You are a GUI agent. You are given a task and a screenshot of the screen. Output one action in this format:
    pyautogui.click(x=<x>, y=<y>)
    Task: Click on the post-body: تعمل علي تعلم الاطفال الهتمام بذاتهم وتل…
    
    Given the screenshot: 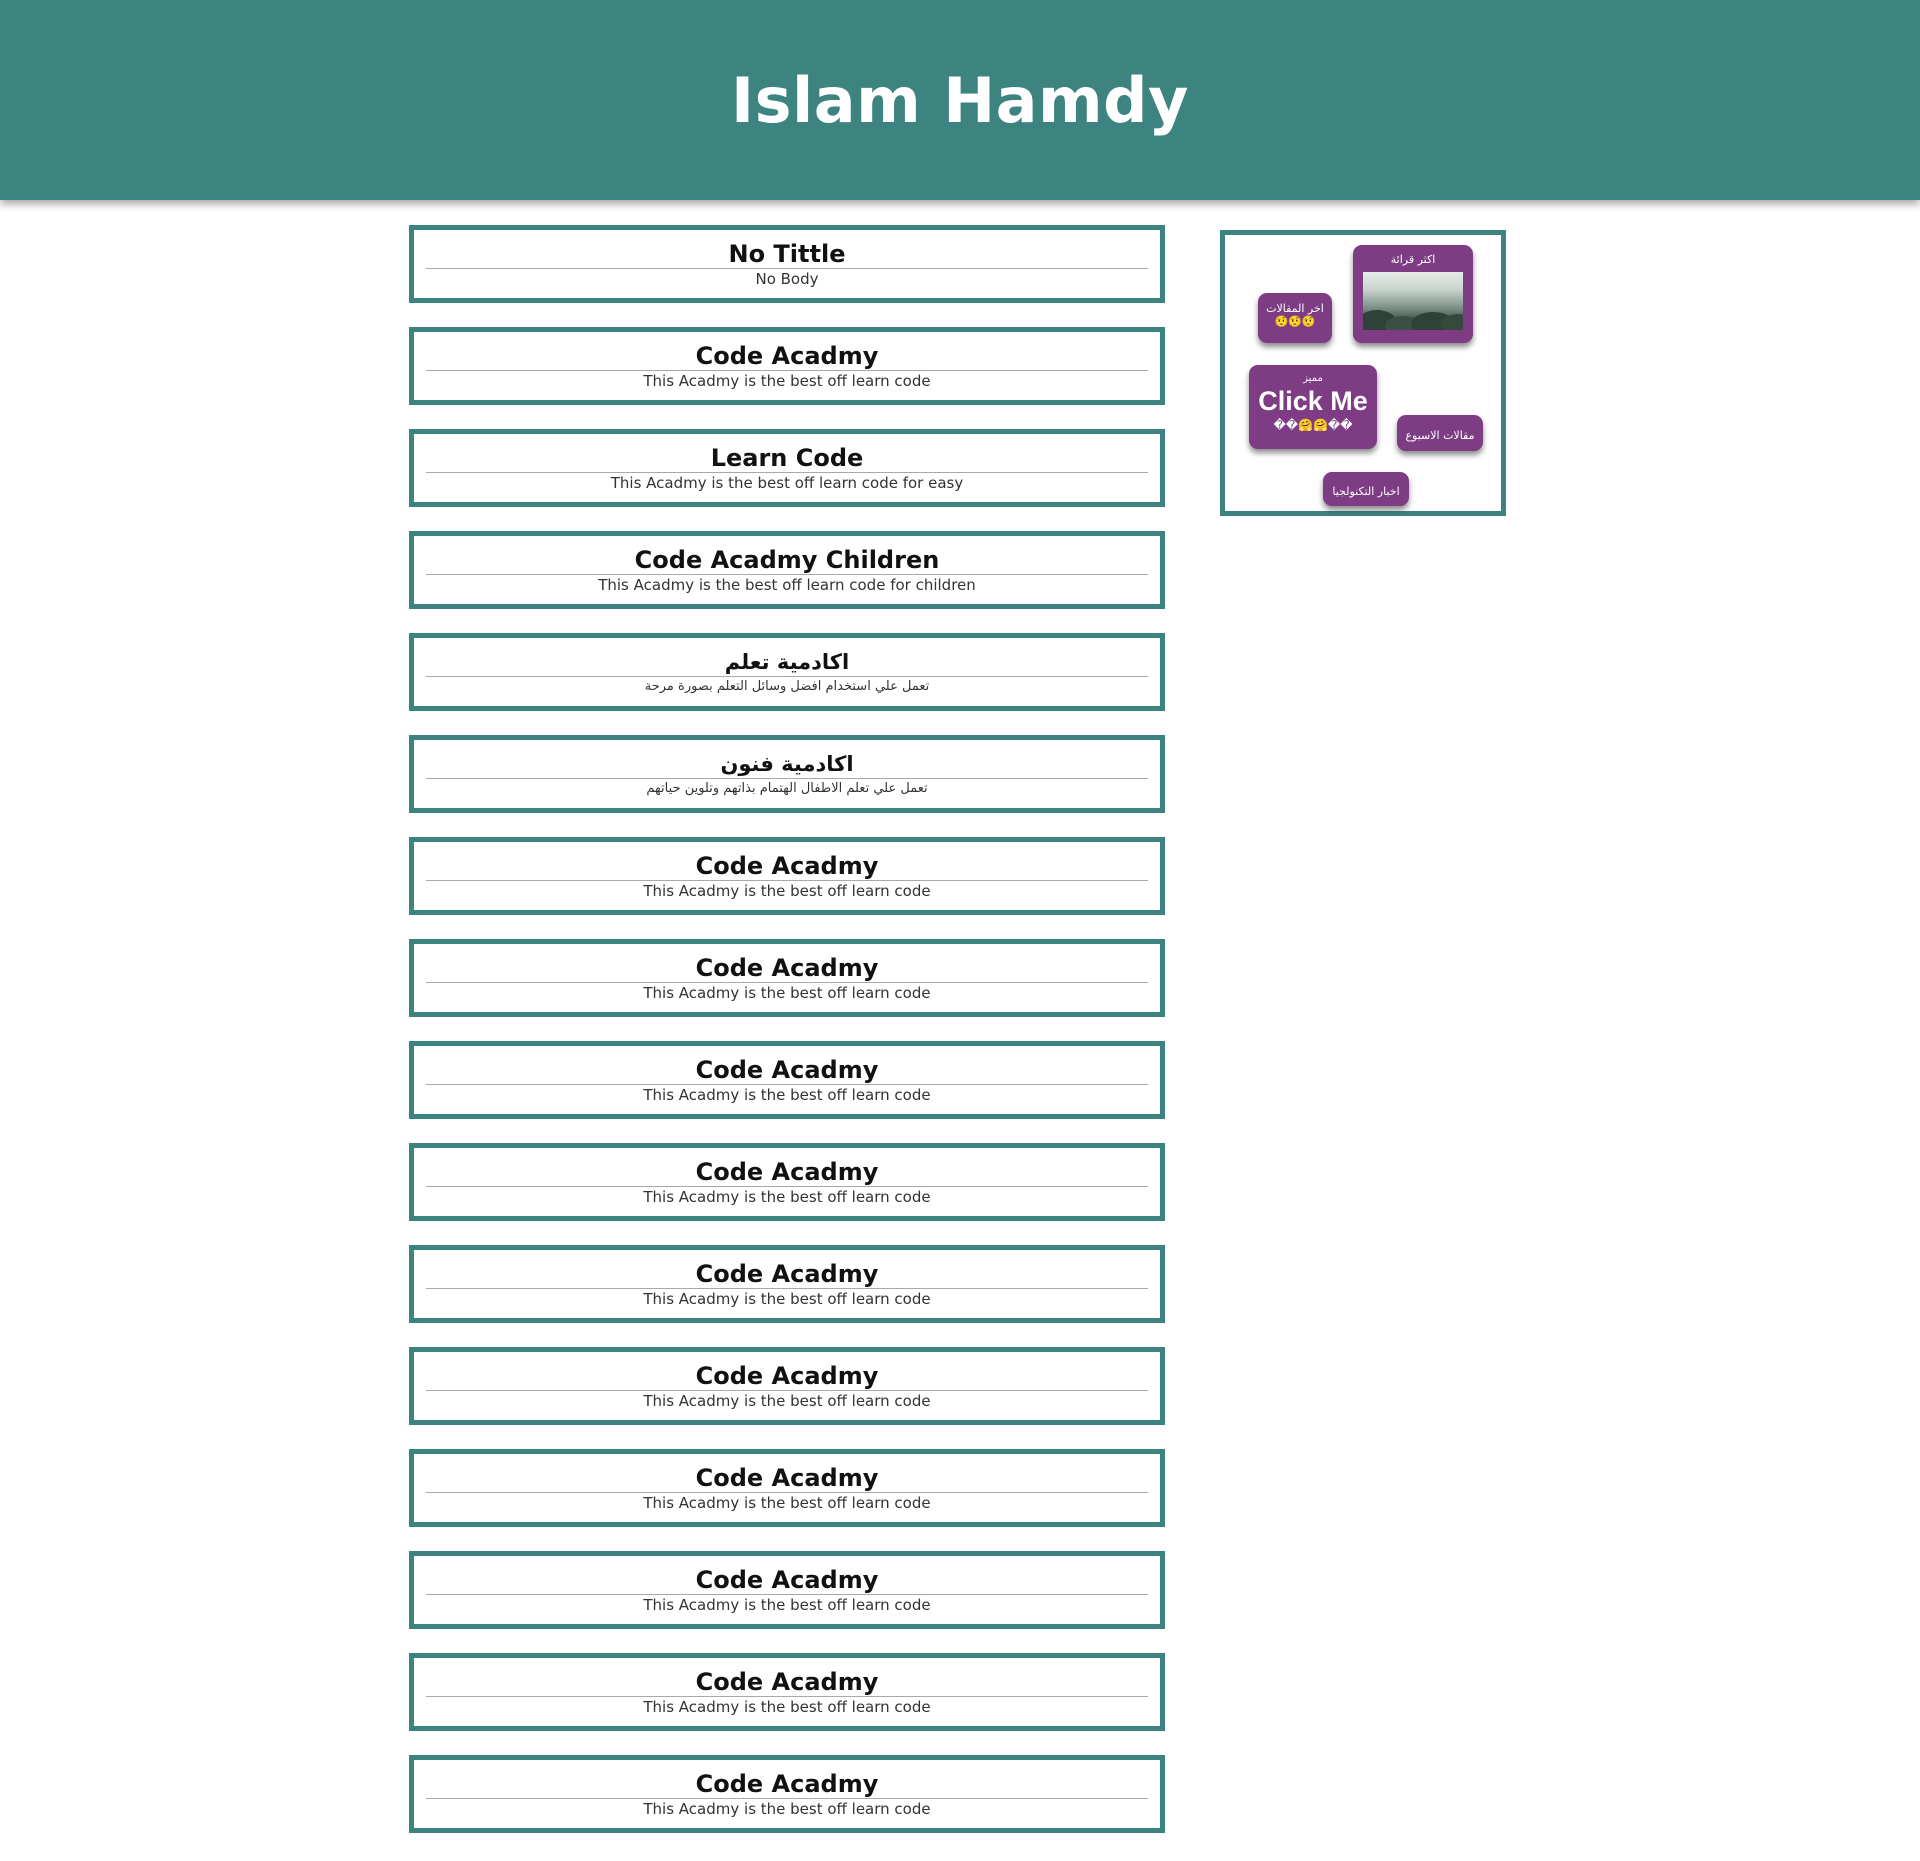 What is the action you would take?
    pyautogui.click(x=787, y=788)
    